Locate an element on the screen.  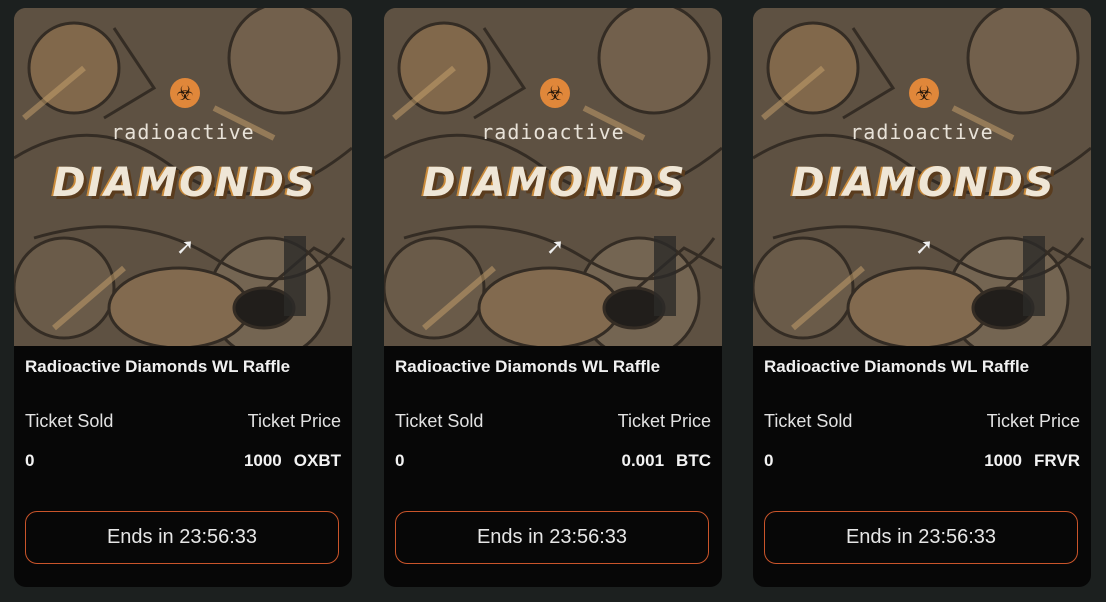
ticket-price-value: 0.001 BTC is located at coordinates (667, 461).